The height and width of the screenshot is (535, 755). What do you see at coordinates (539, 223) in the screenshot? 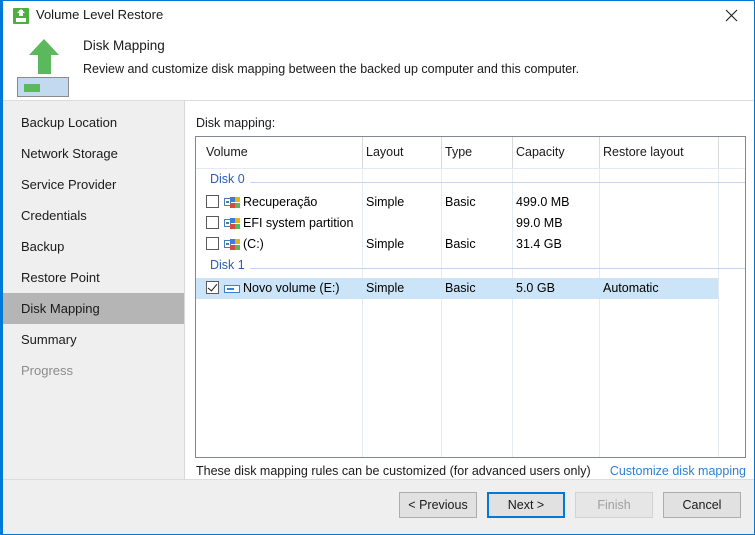
I see `cell-capacity: 99.0 MB` at bounding box center [539, 223].